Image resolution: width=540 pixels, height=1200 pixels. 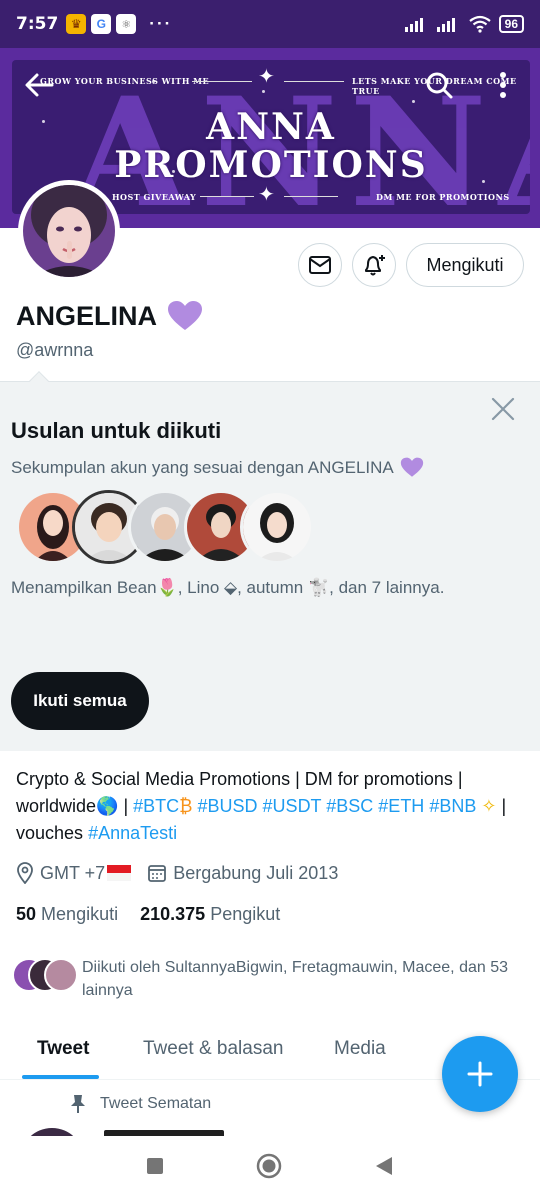 I want to click on plus-icon, so click(x=480, y=1074).